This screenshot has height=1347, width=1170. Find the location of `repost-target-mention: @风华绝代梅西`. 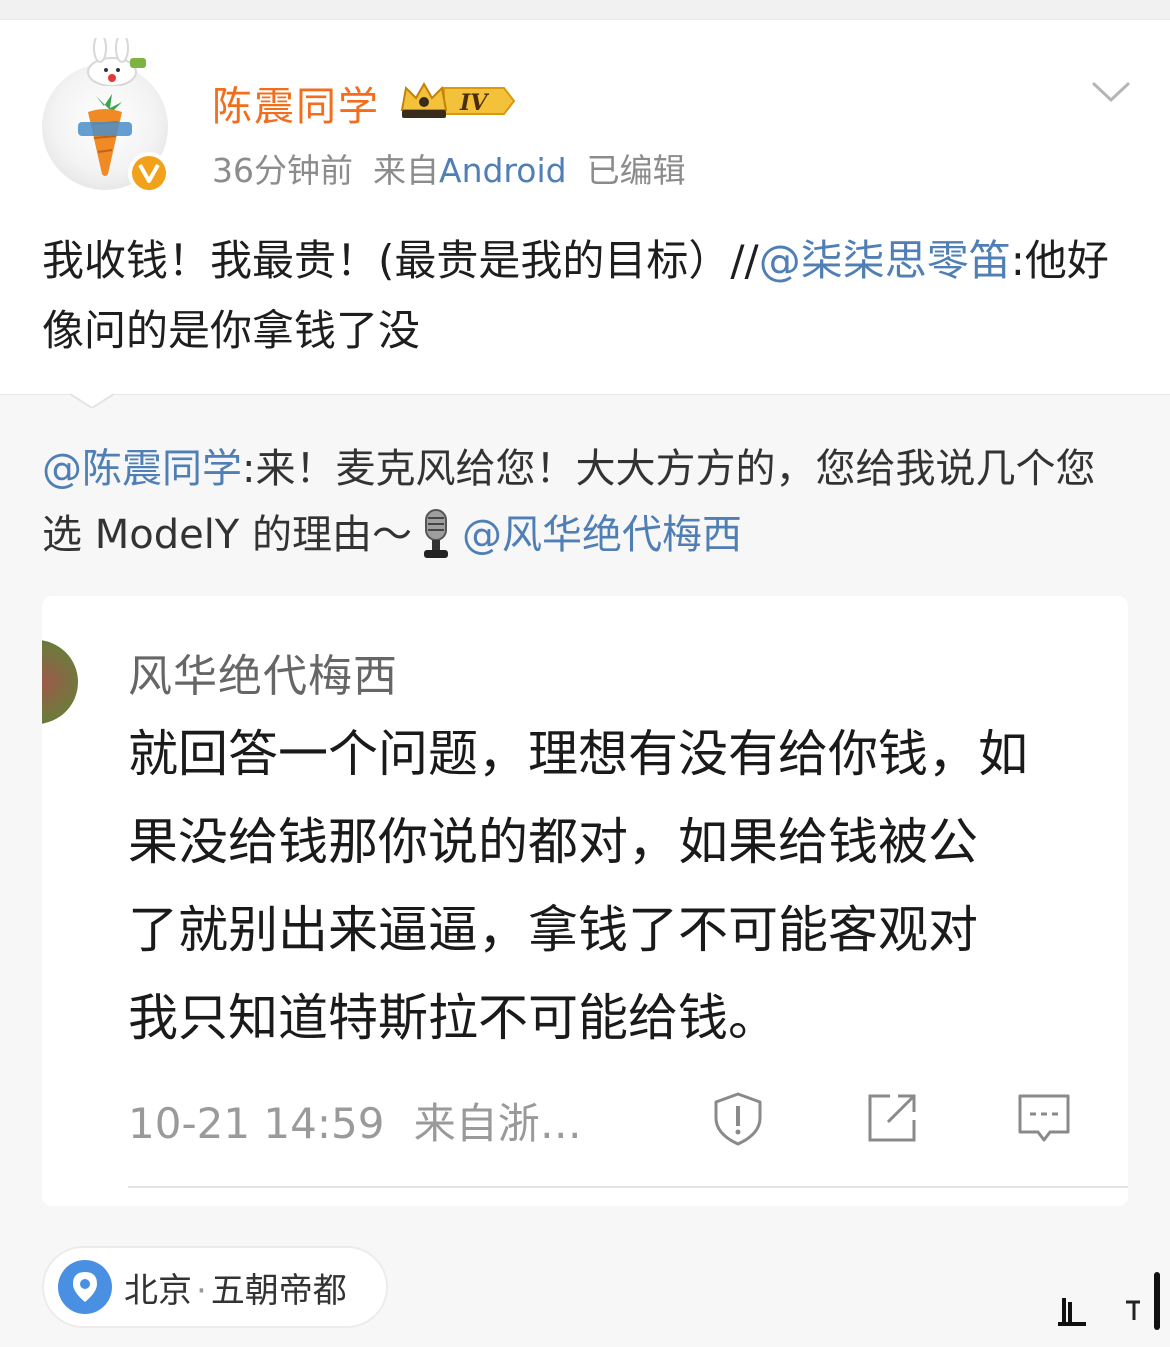

repost-target-mention: @风华绝代梅西 is located at coordinates (602, 535).